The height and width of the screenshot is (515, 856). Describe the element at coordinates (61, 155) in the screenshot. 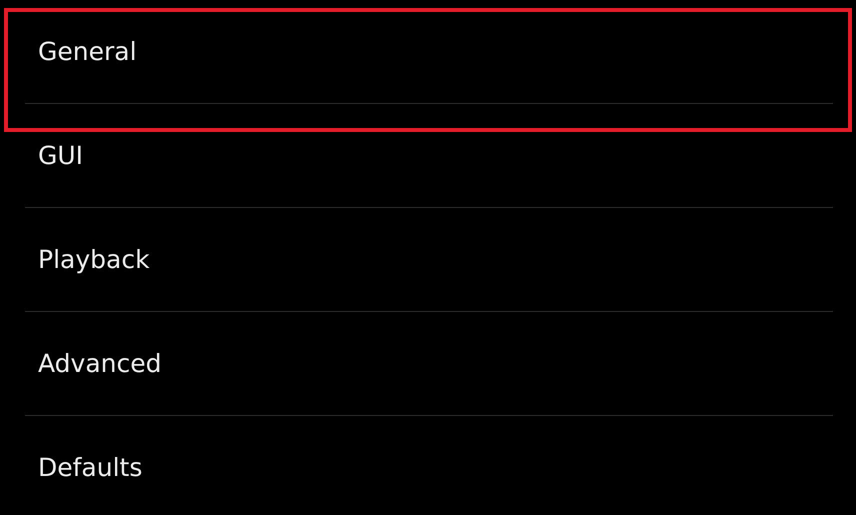

I see `settings-item: GUI` at that location.